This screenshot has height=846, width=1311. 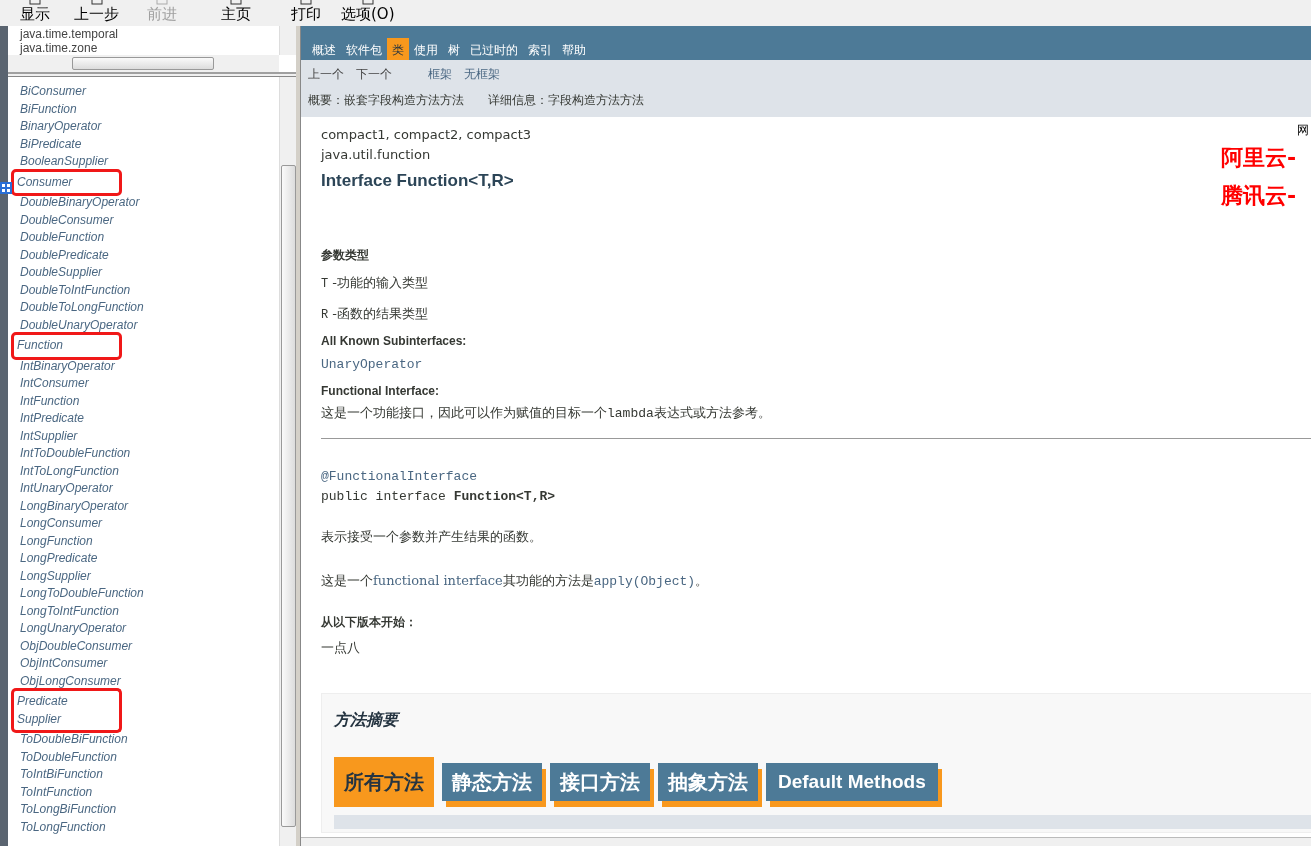 What do you see at coordinates (454, 49) in the screenshot?
I see `nav-tab: 树` at bounding box center [454, 49].